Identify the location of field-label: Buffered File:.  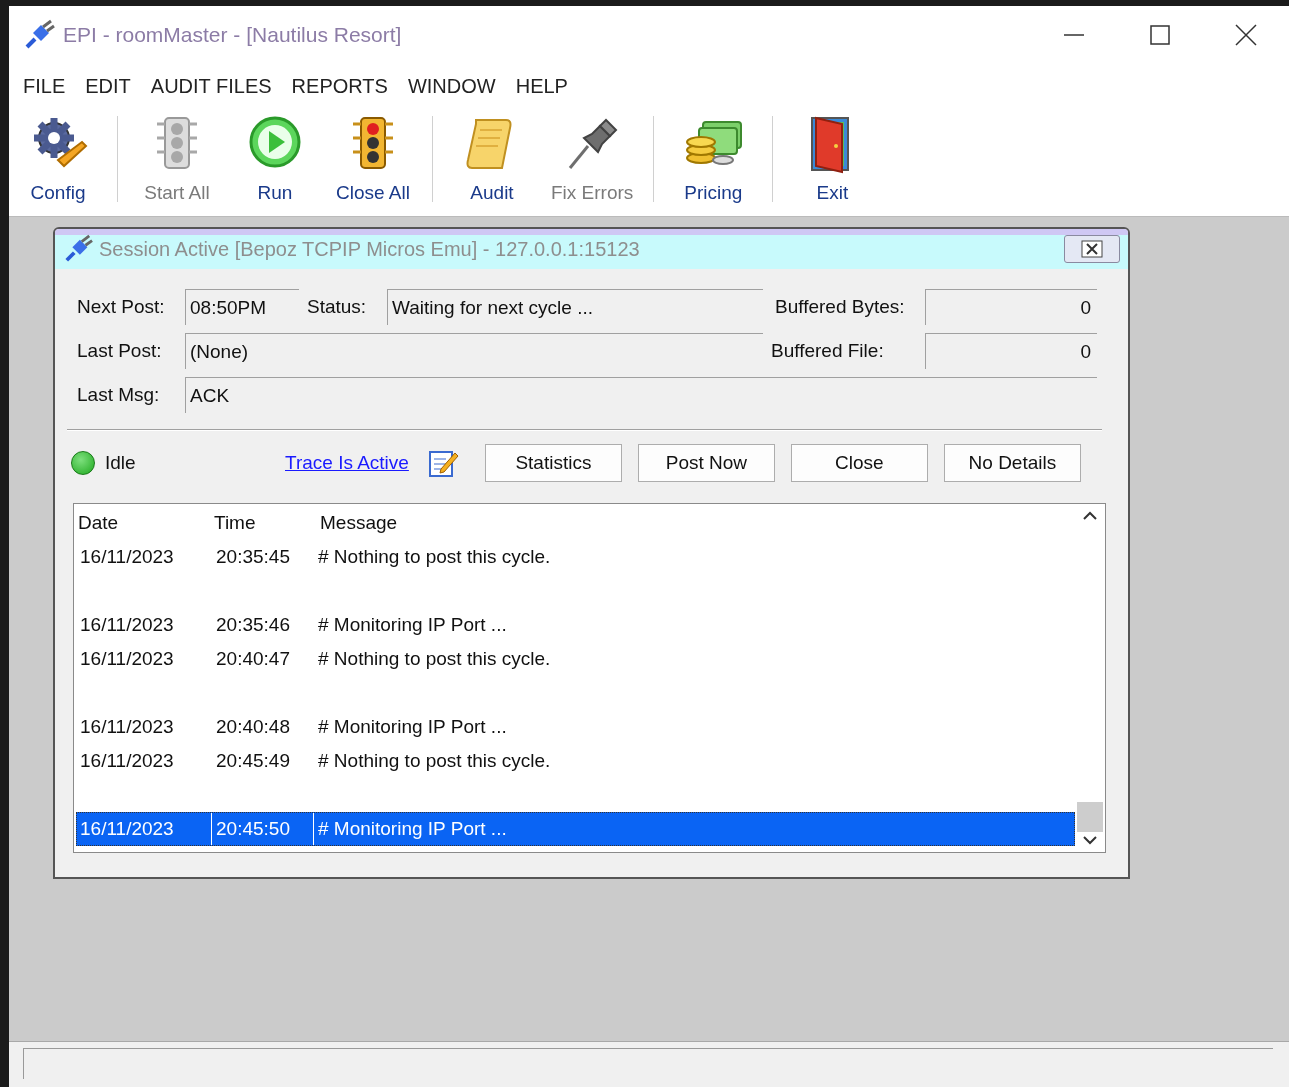
(828, 351).